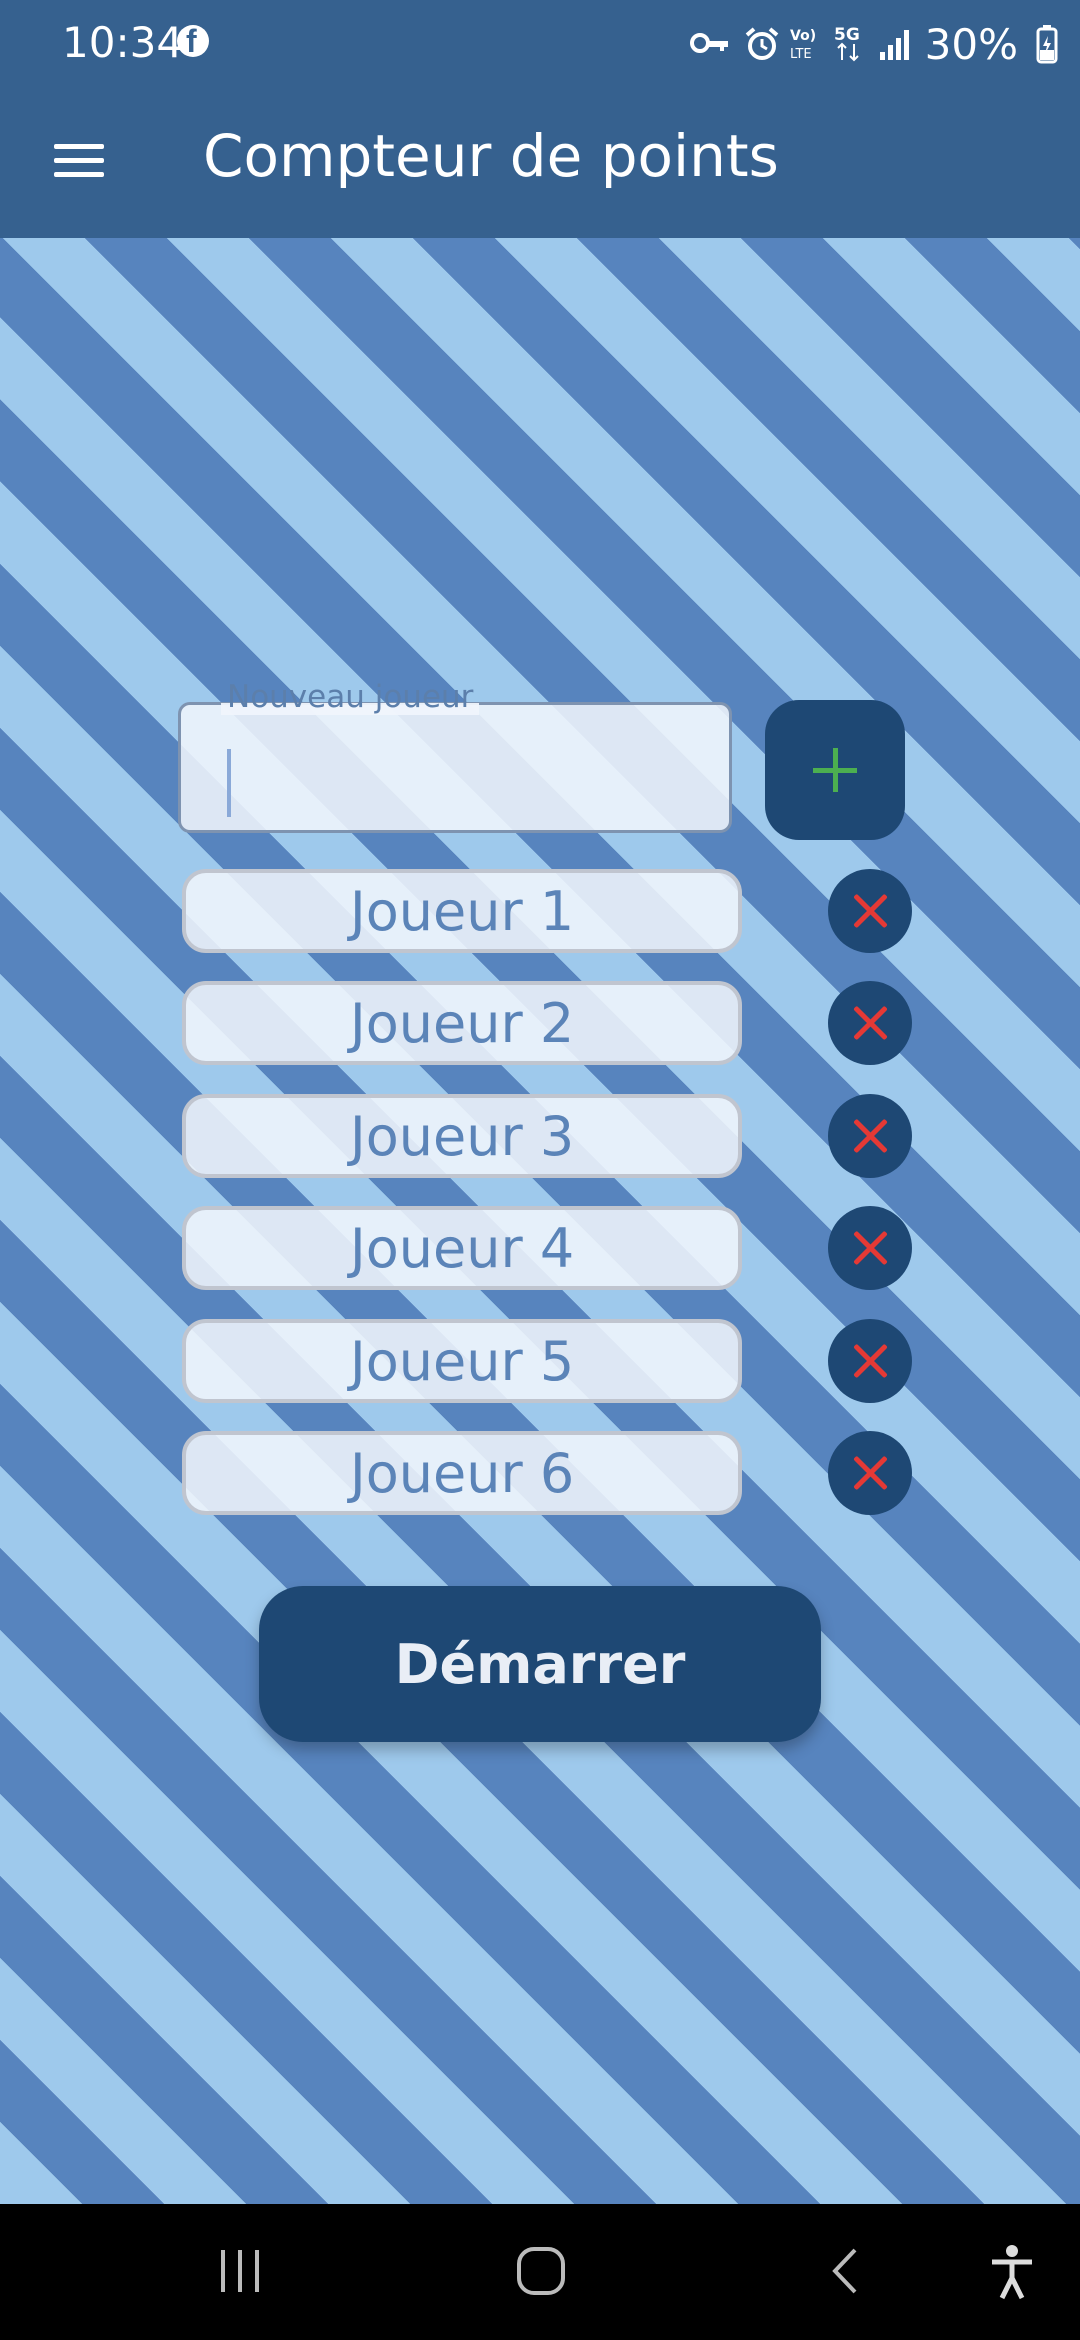  Describe the element at coordinates (462, 1473) in the screenshot. I see `player-name: Joueur 6` at that location.